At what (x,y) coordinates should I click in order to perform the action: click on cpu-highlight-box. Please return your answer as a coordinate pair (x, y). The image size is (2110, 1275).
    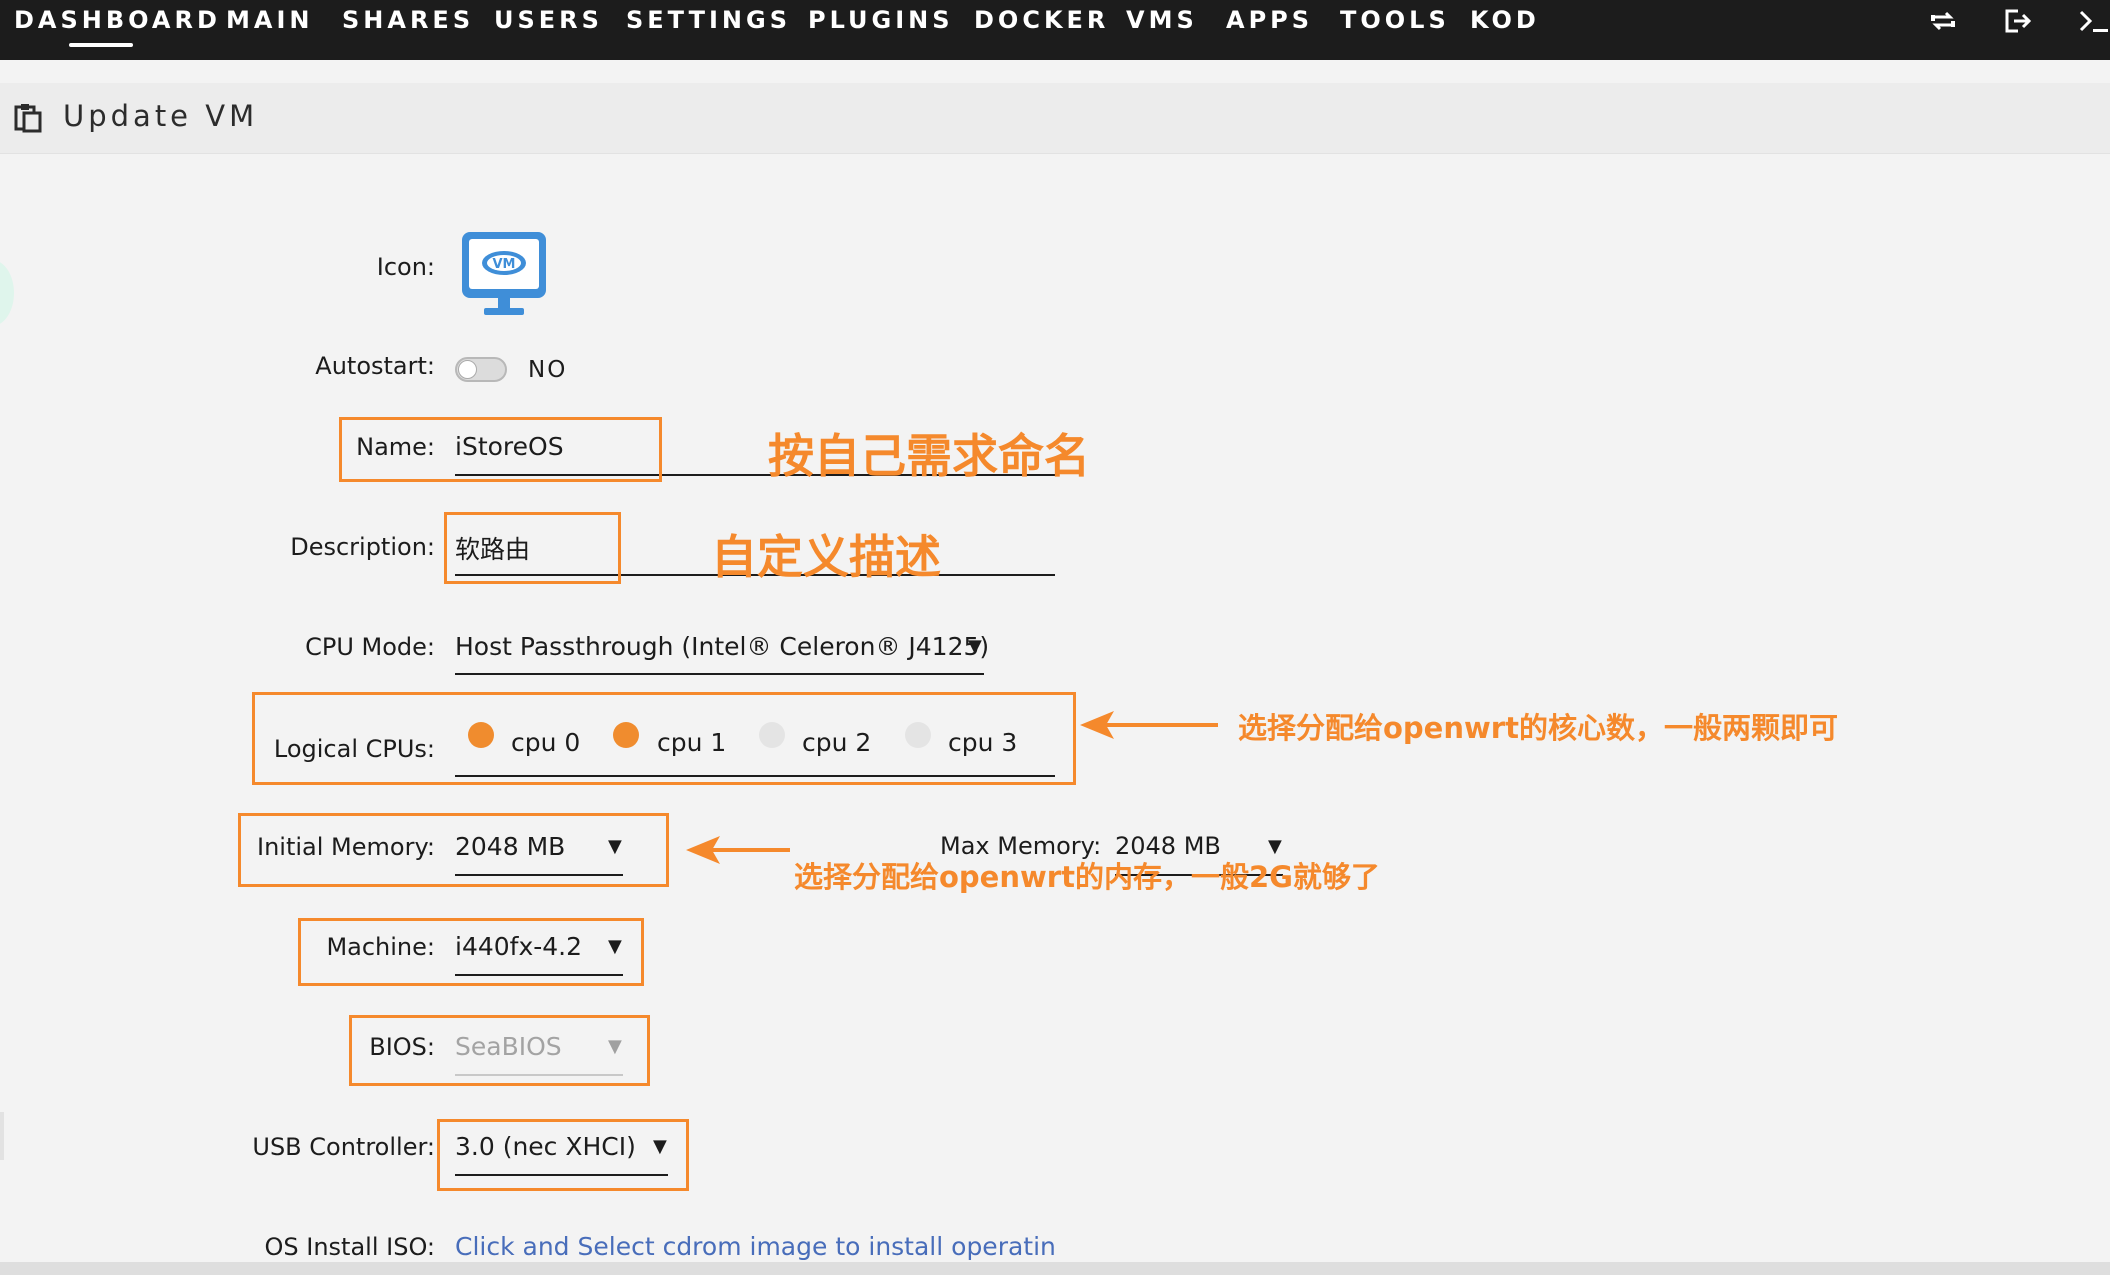
    Looking at the image, I should click on (664, 738).